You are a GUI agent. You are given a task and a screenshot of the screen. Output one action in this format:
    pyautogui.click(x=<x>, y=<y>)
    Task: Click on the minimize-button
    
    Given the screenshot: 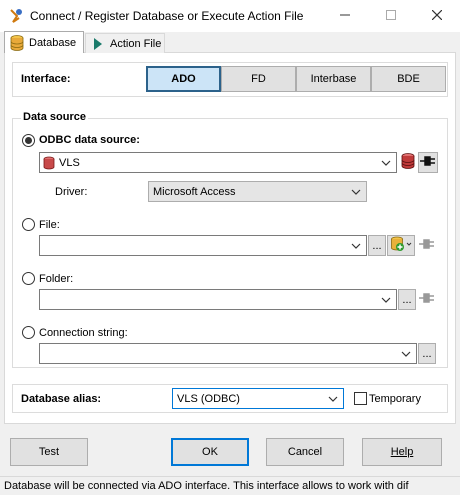 What is the action you would take?
    pyautogui.click(x=345, y=16)
    